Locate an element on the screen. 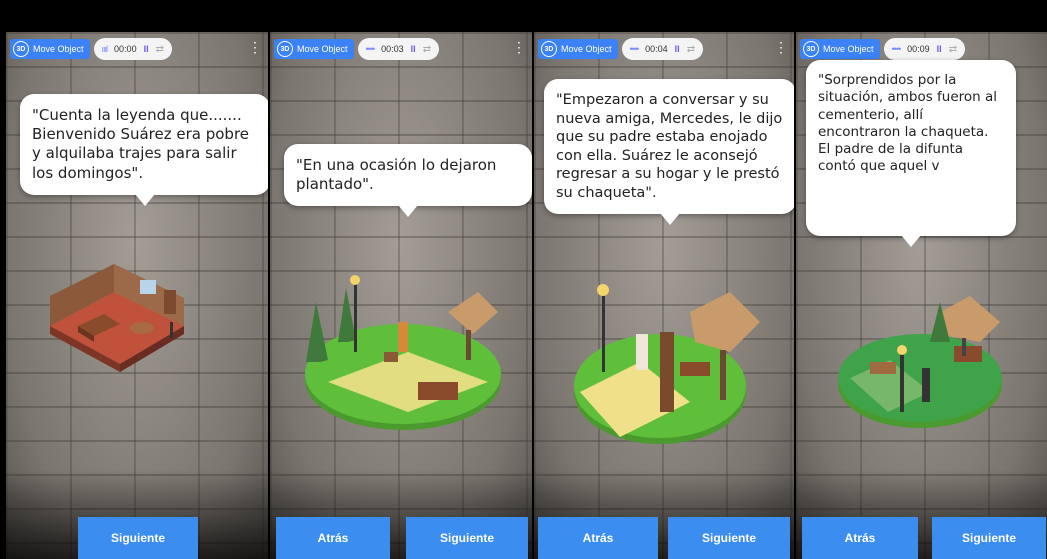 This screenshot has height=559, width=1047. recording-timer: 00:09 is located at coordinates (918, 49).